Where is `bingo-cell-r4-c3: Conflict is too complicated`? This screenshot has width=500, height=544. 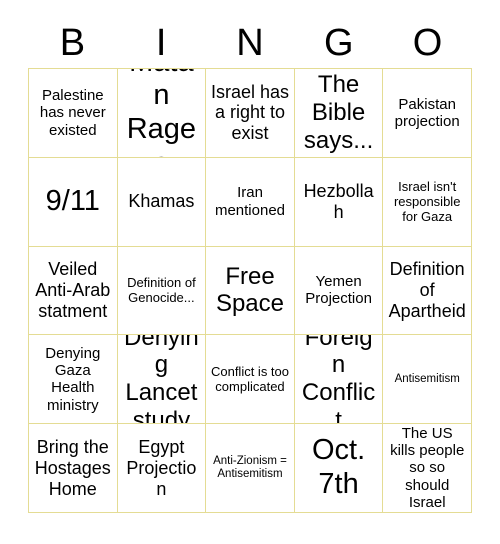
bingo-cell-r4-c3: Conflict is too complicated is located at coordinates (250, 380).